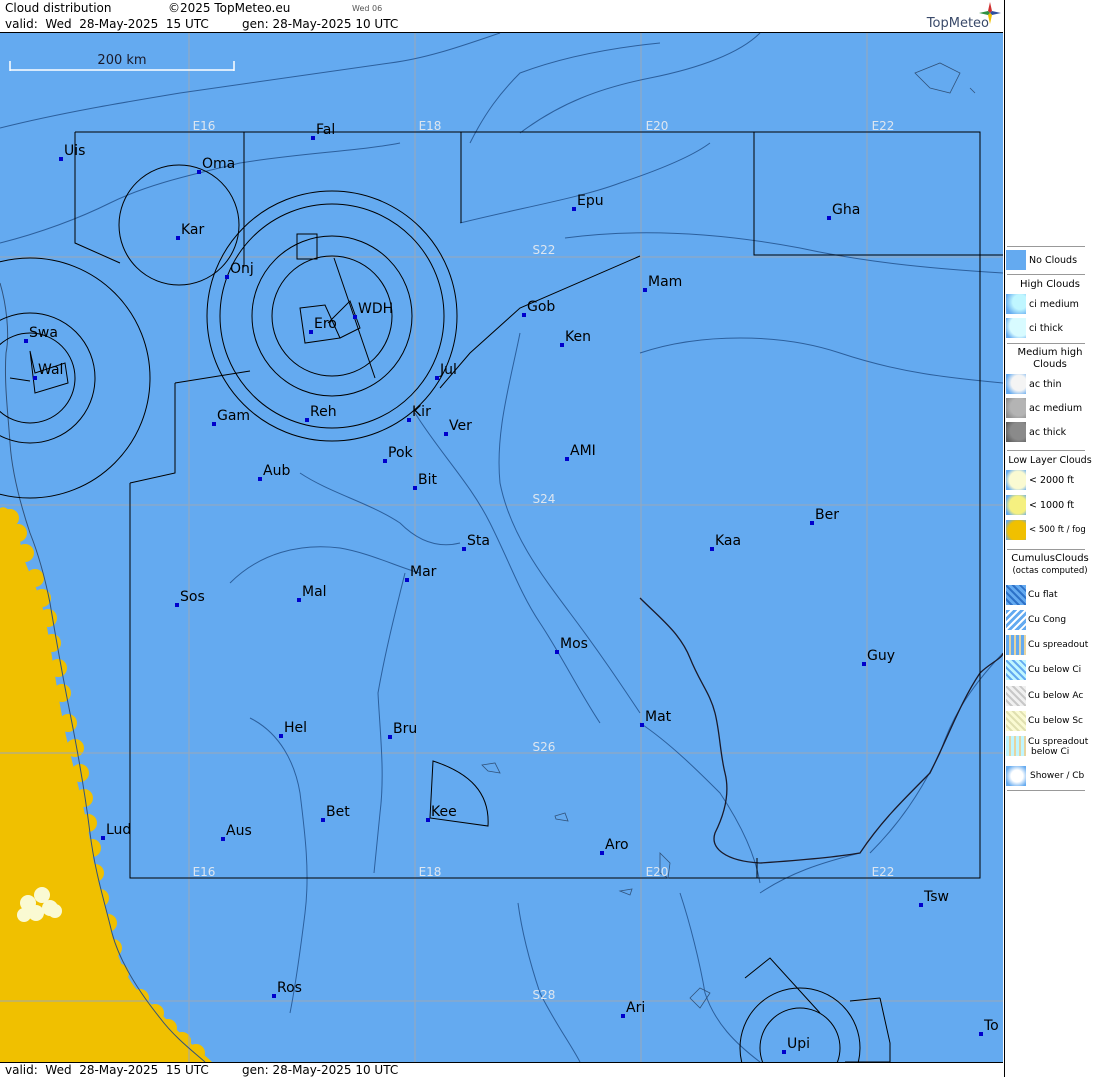 This screenshot has width=1095, height=1078. I want to click on place-sos: Sos, so click(190, 598).